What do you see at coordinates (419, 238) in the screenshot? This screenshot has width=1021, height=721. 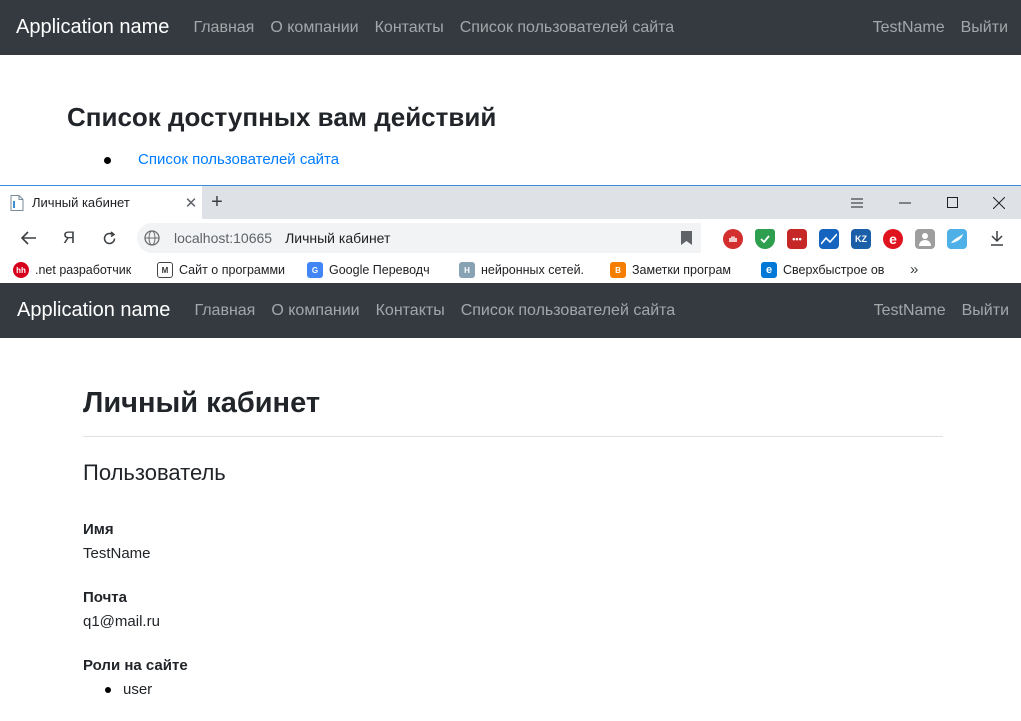 I see `address-bar: localhost:10665 Личный кабинет` at bounding box center [419, 238].